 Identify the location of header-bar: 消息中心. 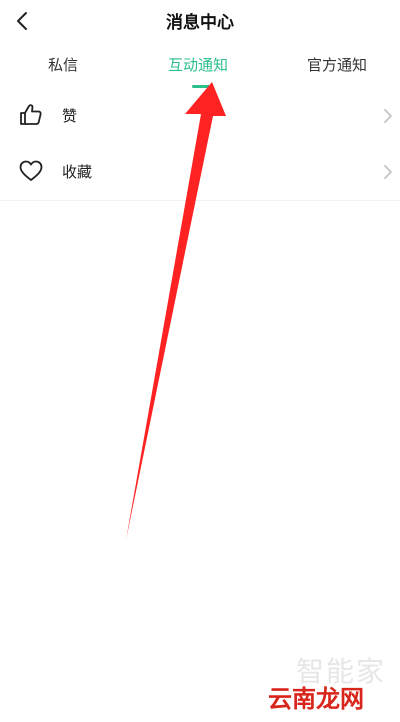
(200, 22).